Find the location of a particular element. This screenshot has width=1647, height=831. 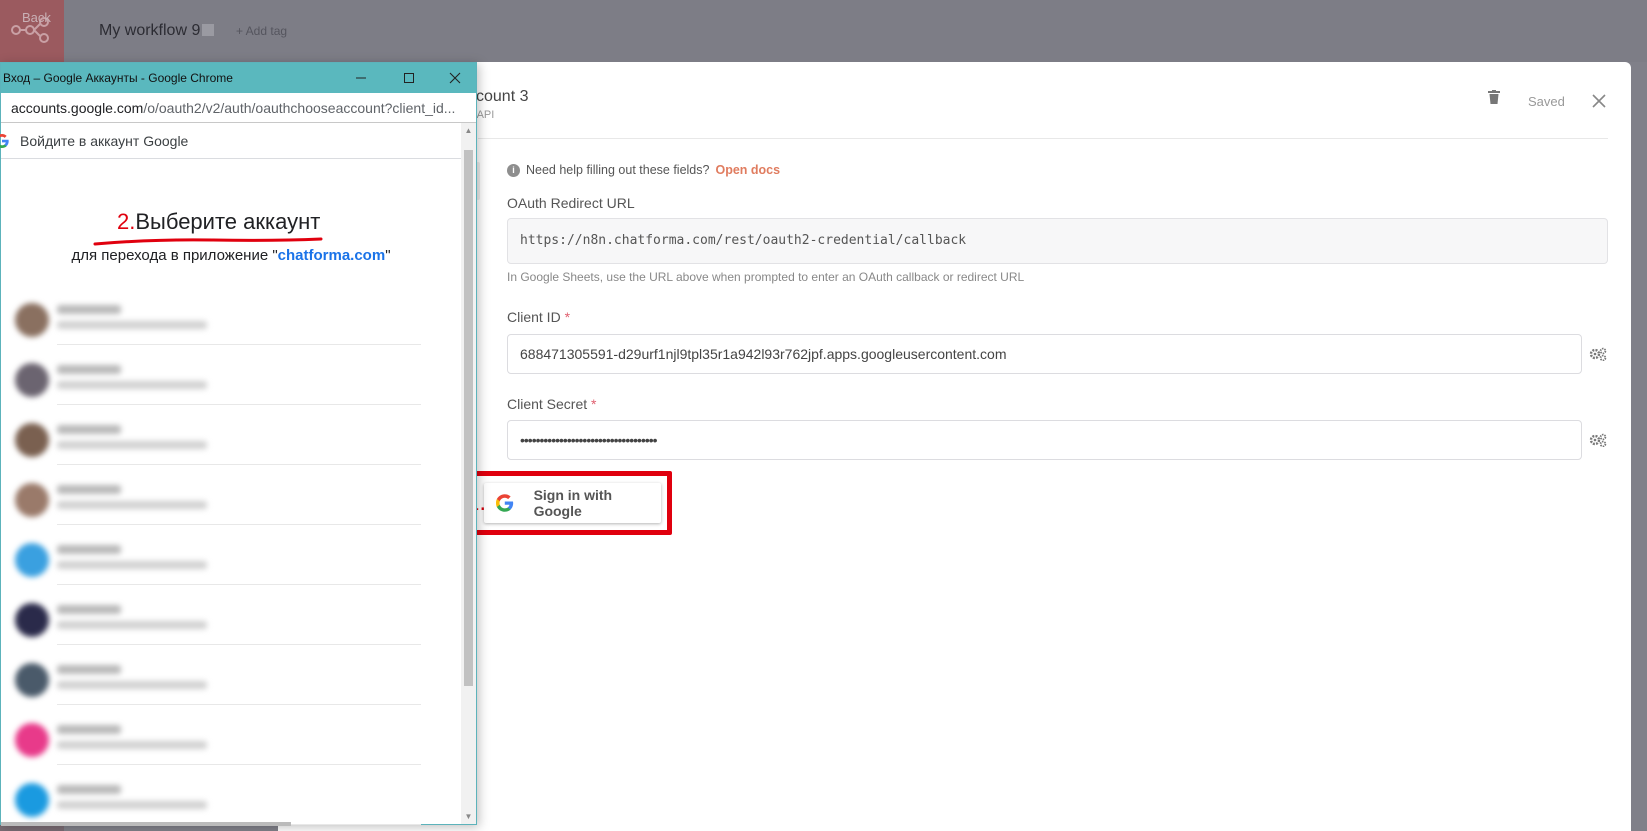

subtitle-suffix: " is located at coordinates (388, 255).